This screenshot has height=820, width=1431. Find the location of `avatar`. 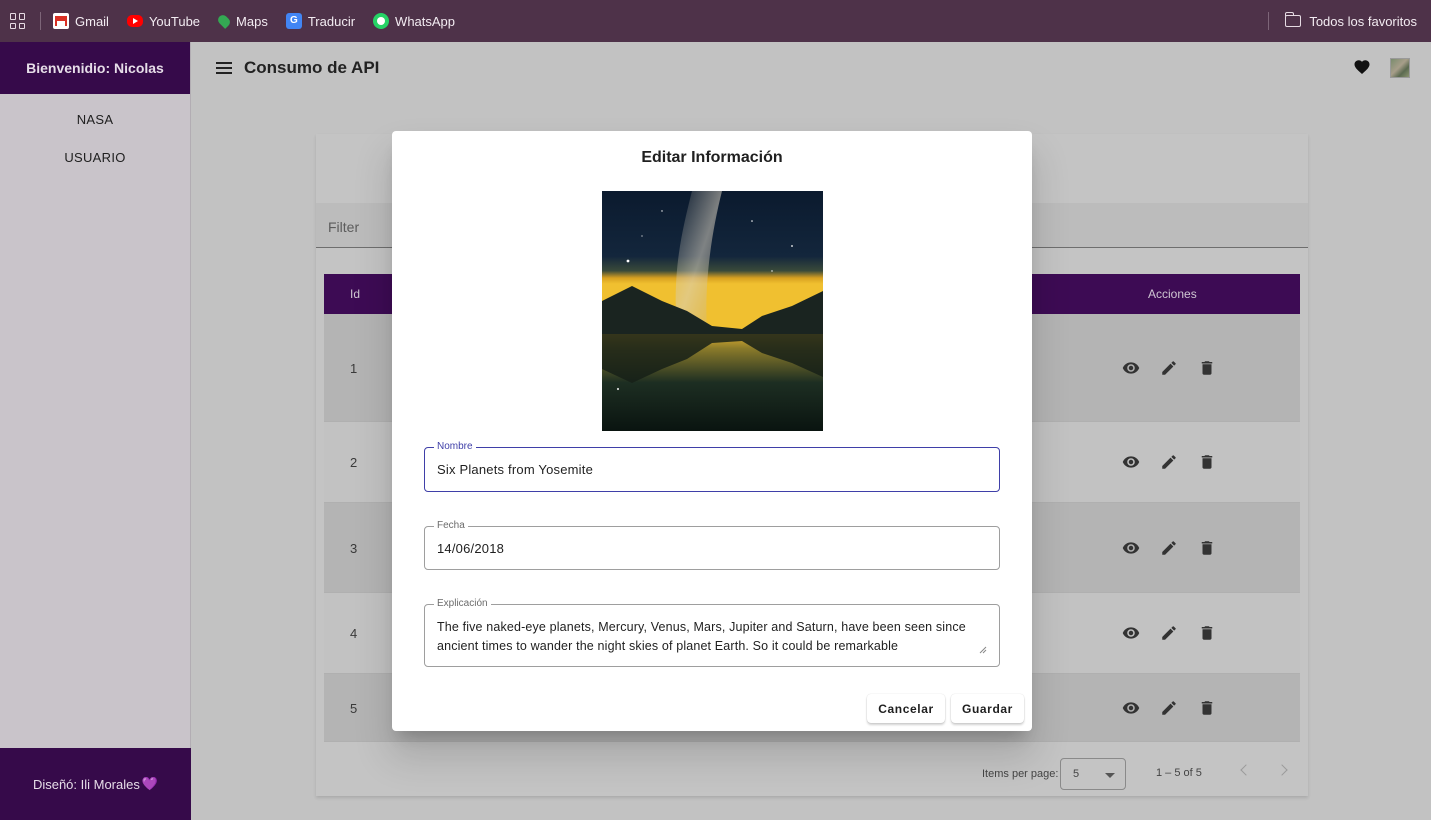

avatar is located at coordinates (1400, 68).